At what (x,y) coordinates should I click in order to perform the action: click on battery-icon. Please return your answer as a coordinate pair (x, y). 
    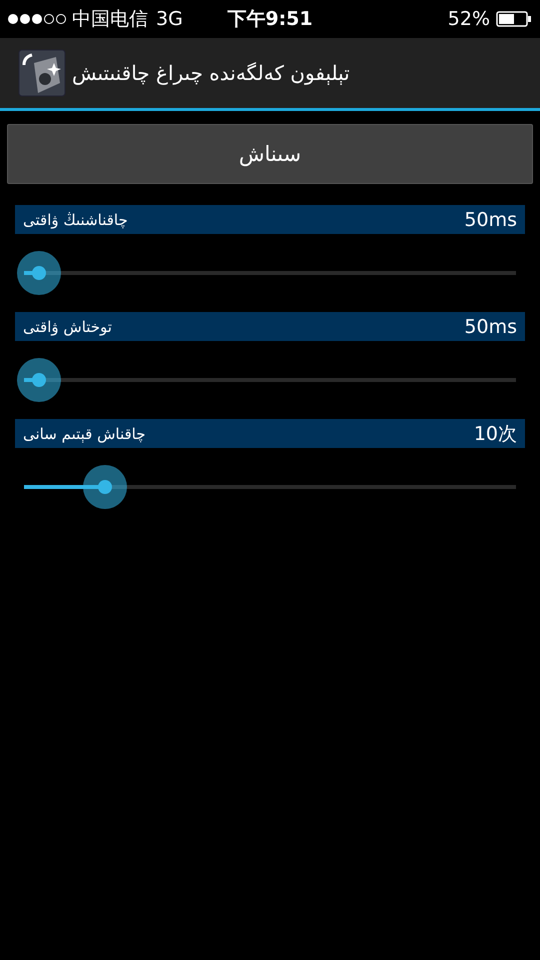
    Looking at the image, I should click on (514, 19).